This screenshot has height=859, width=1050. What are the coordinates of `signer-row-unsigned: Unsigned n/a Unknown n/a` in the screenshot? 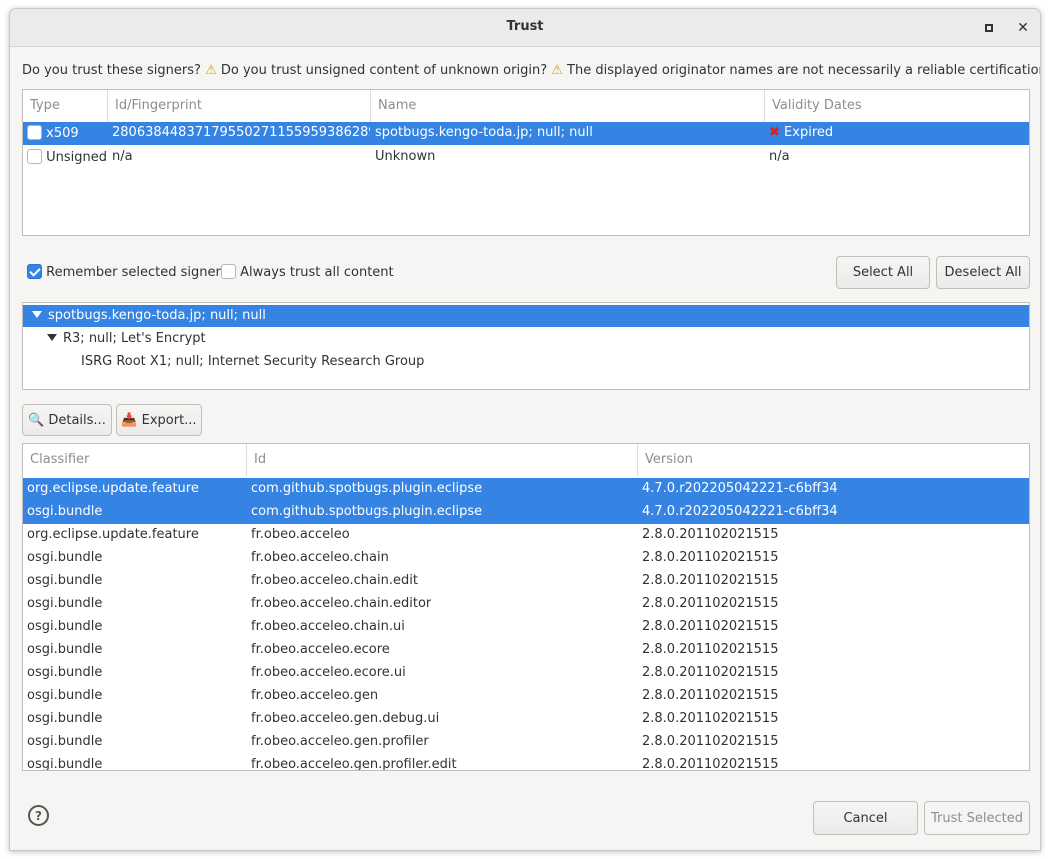 It's located at (526, 157).